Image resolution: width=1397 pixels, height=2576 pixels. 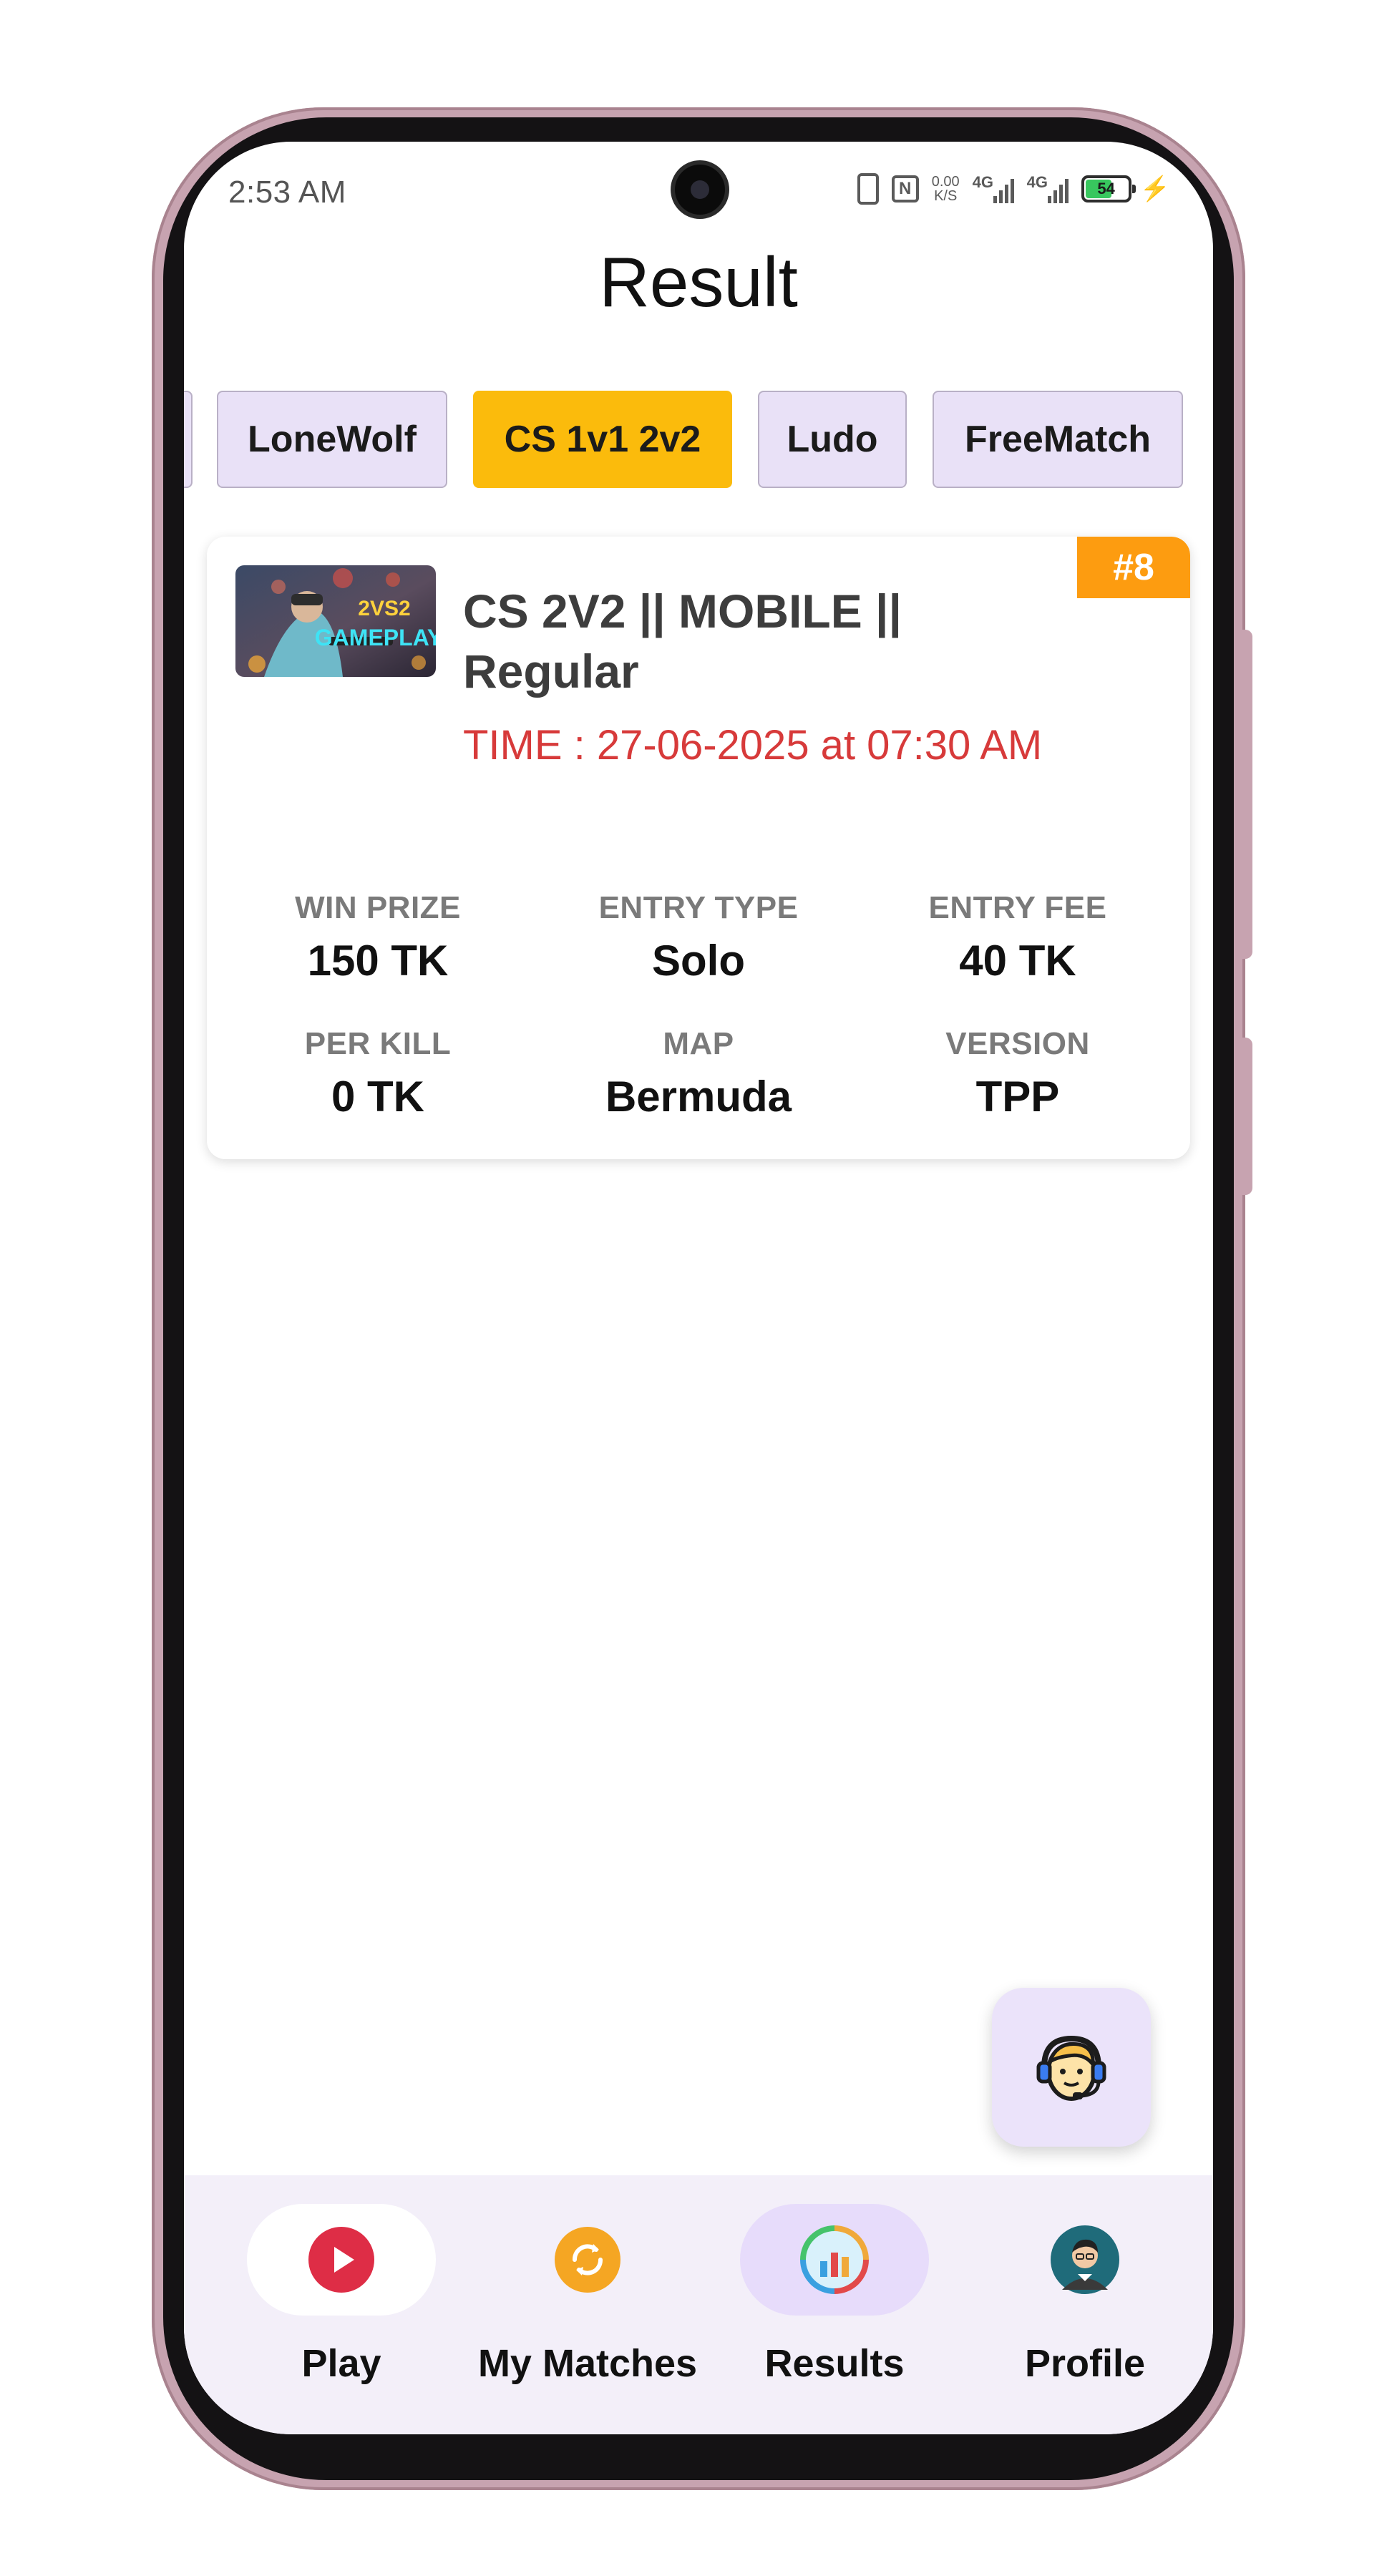 I want to click on nav-results-label: Results, so click(x=834, y=2363).